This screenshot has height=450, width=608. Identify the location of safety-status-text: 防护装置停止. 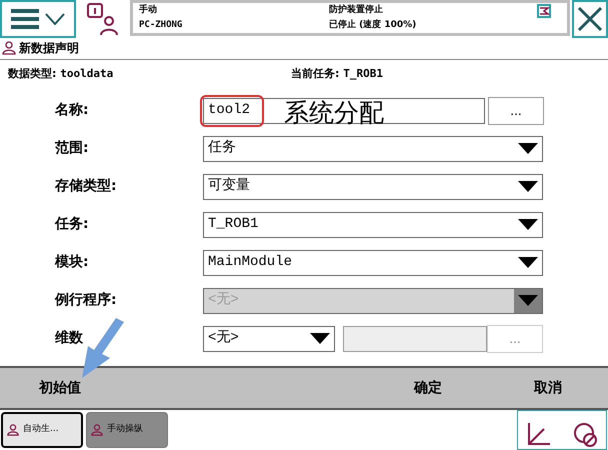
(356, 10).